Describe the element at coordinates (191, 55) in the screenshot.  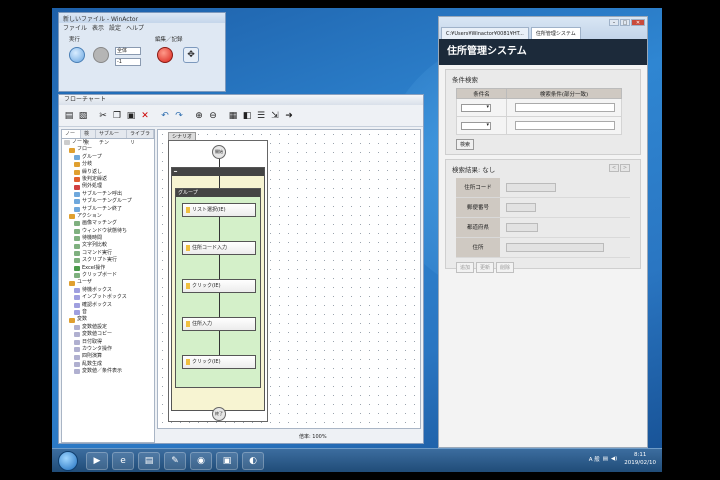
I see `target-select-icon: ✥` at that location.